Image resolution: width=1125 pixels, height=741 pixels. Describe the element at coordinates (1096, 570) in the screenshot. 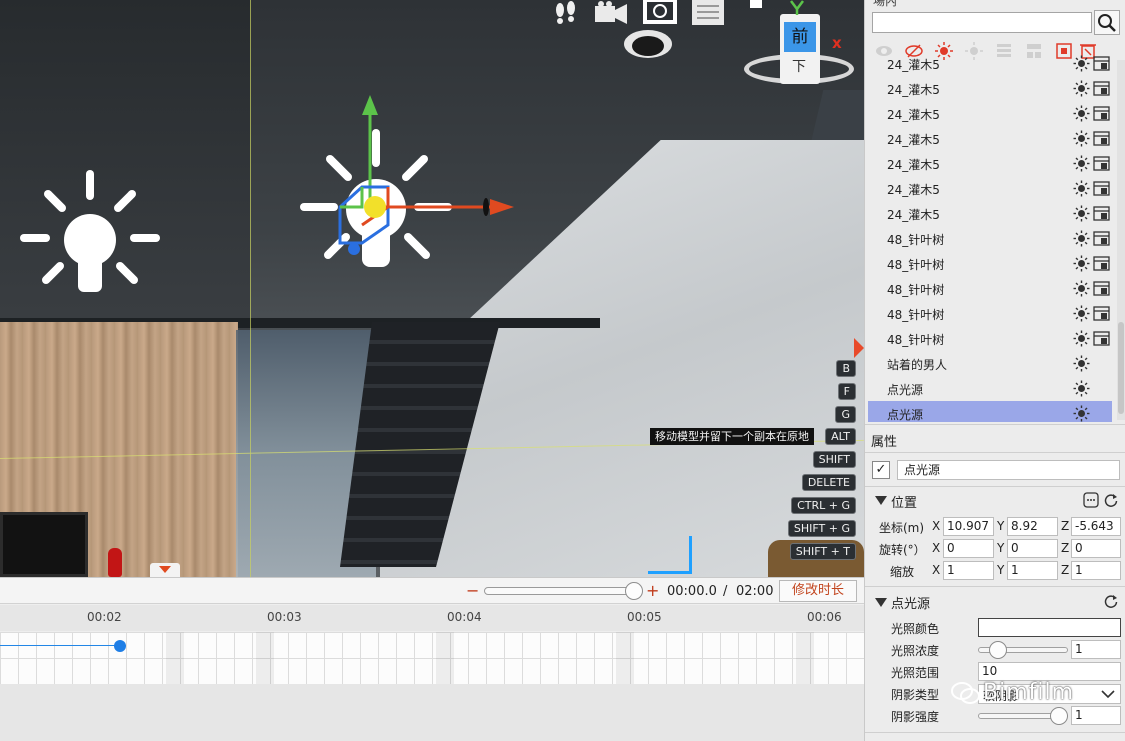

I see `scale-z-field: 1` at that location.